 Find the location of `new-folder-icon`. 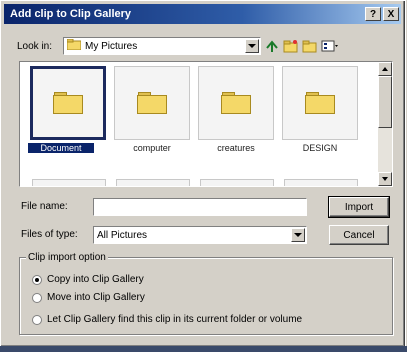

new-folder-icon is located at coordinates (291, 46).